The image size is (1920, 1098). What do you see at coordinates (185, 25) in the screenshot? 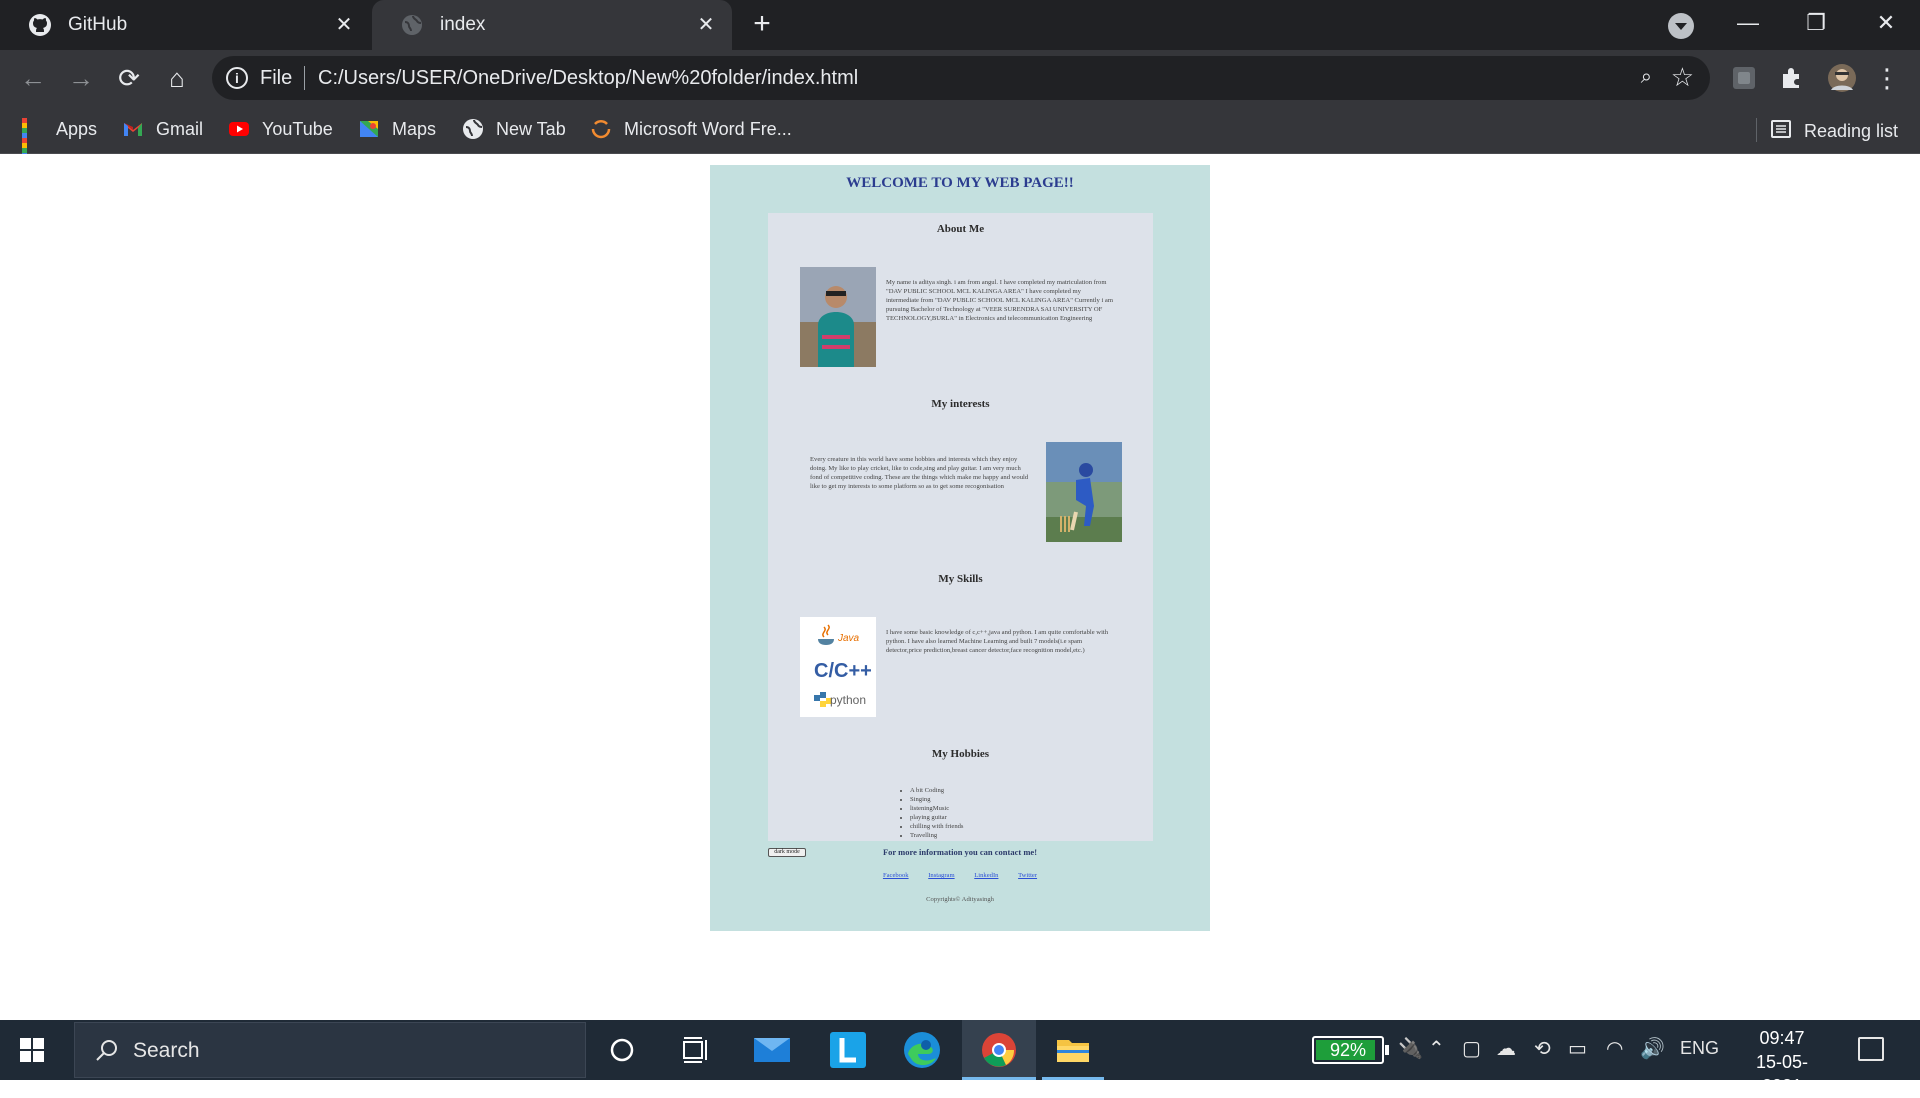
I see `tab-github: GitHub ✕` at bounding box center [185, 25].